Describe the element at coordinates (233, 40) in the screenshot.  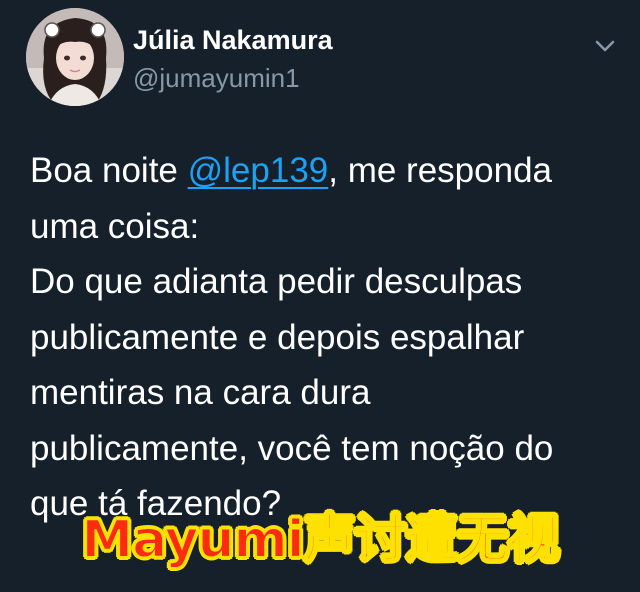
I see `display-name: Júlia Nakamura` at that location.